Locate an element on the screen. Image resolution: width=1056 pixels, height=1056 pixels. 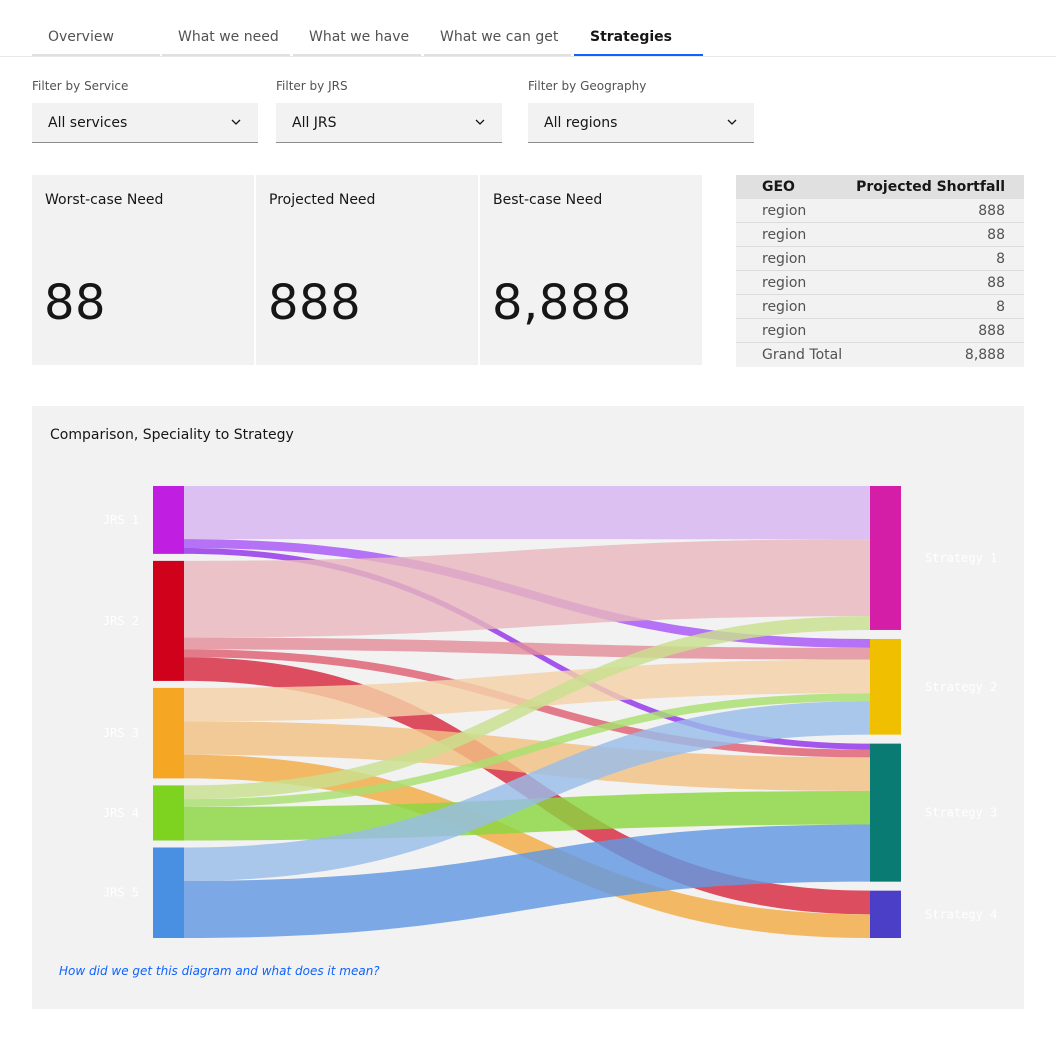
tab-what-we-need: What we need is located at coordinates (226, 37).